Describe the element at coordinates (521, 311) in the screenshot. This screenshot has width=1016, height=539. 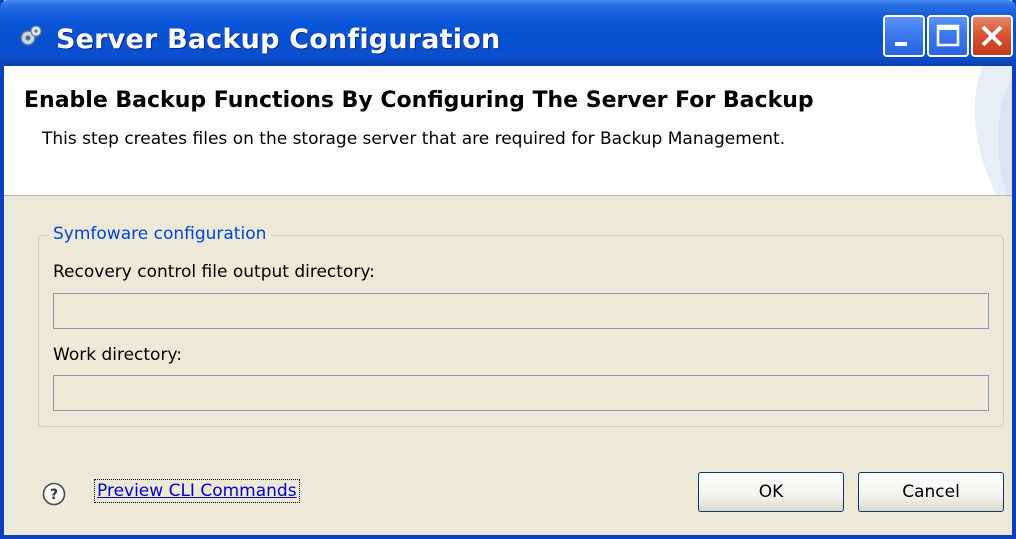
I see `recovery-dir-input` at that location.